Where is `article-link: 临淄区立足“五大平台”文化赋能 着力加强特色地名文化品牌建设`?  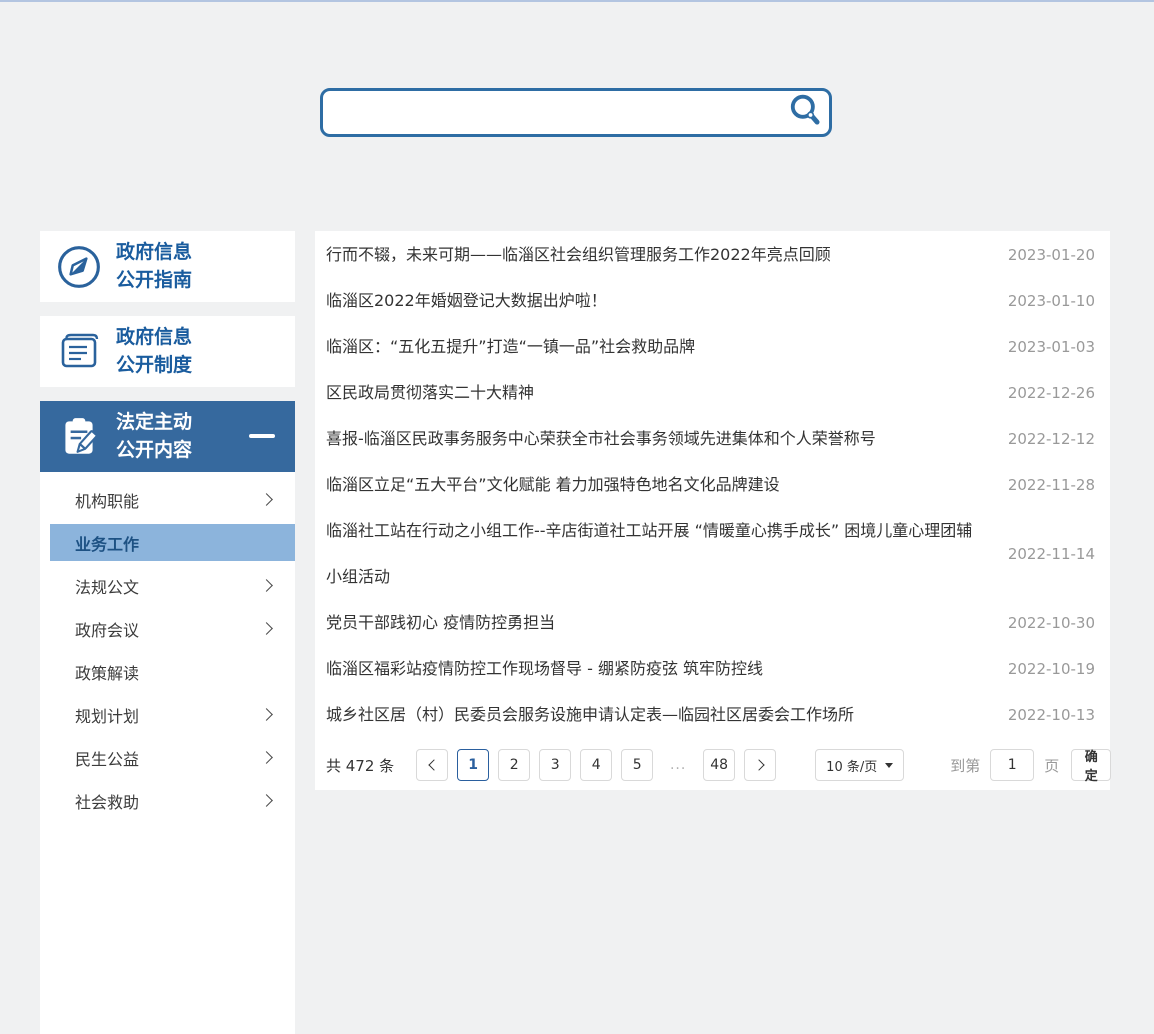
article-link: 临淄区立足“五大平台”文化赋能 着力加强特色地名文化品牌建设 is located at coordinates (665, 485).